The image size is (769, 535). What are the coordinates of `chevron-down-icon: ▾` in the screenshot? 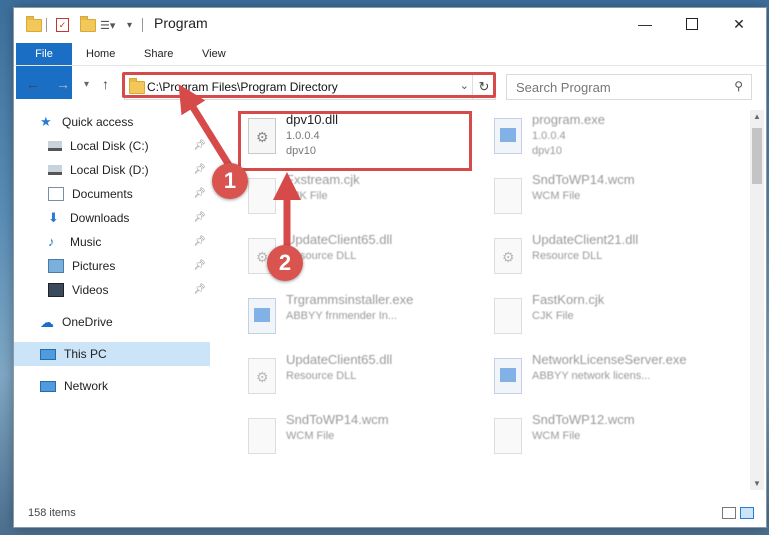 It's located at (129, 25).